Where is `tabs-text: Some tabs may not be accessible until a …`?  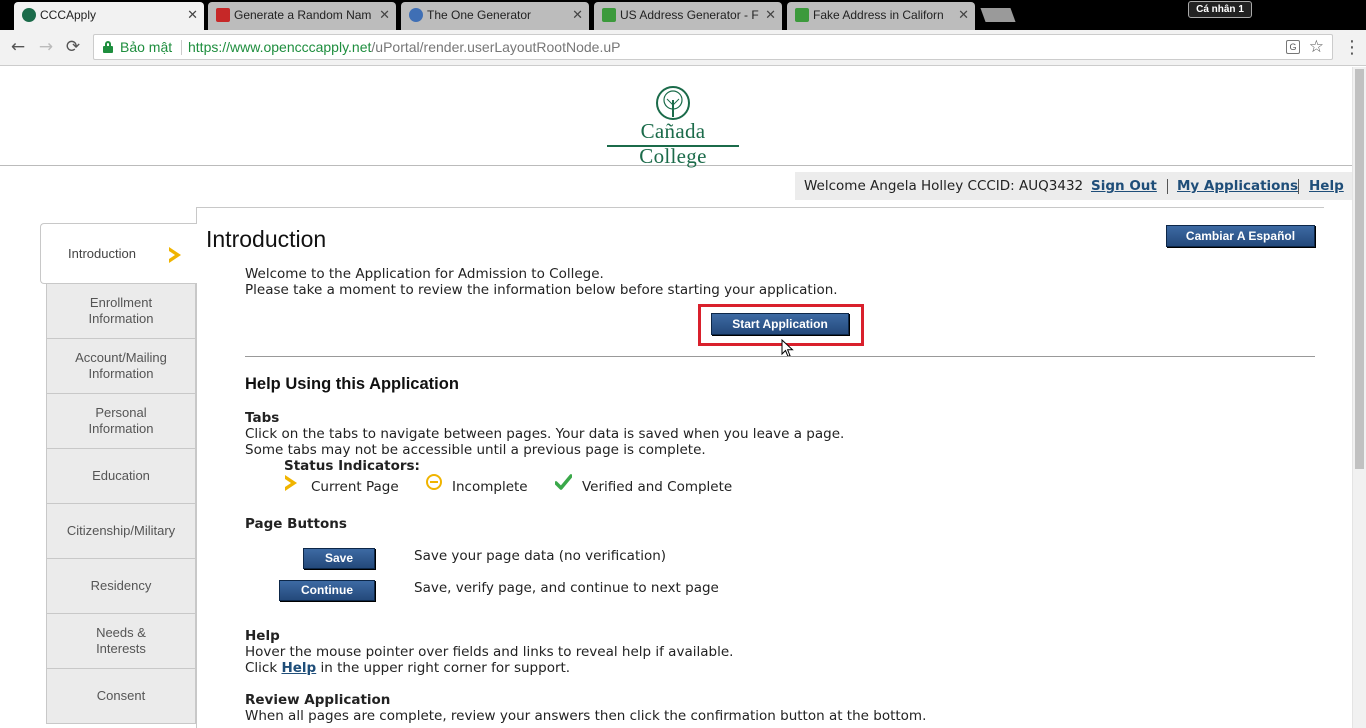 tabs-text: Some tabs may not be accessible until a … is located at coordinates (475, 450).